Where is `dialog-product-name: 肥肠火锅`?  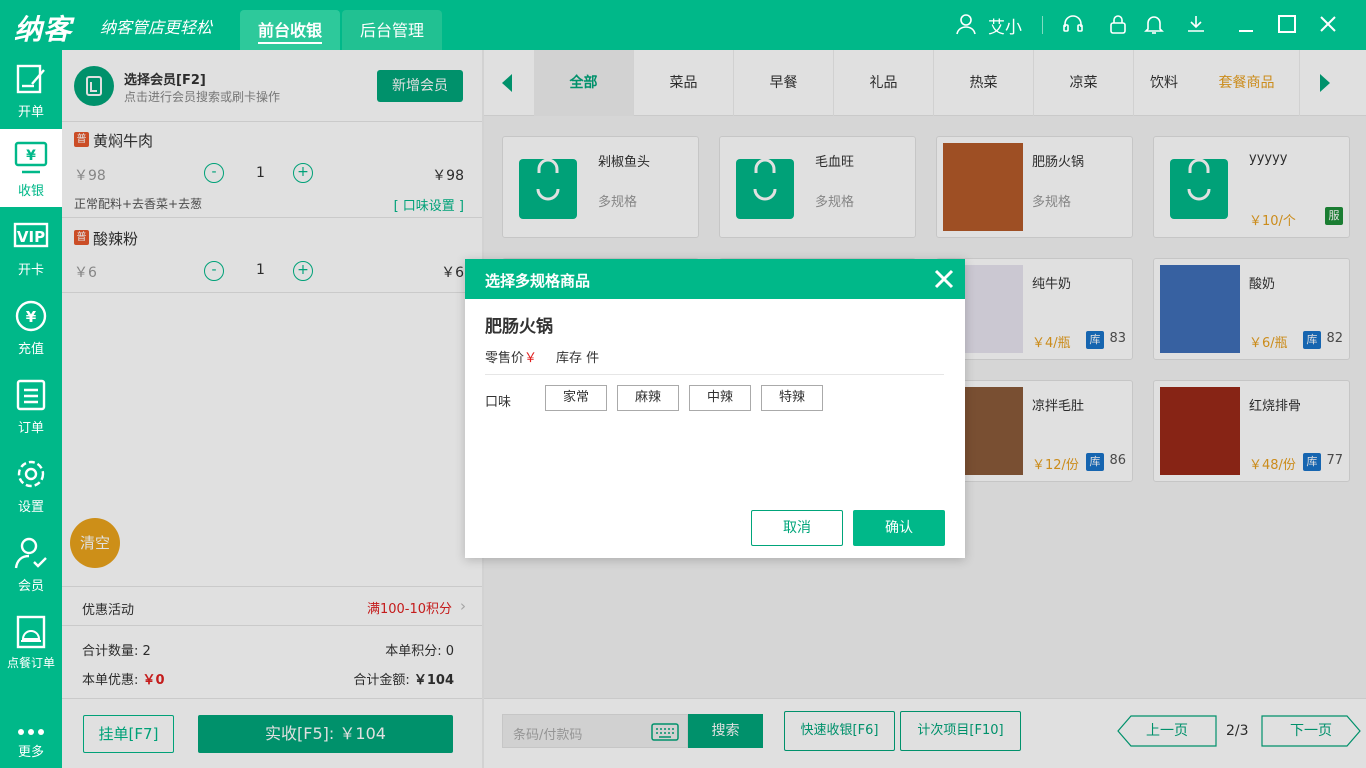 dialog-product-name: 肥肠火锅 is located at coordinates (519, 327).